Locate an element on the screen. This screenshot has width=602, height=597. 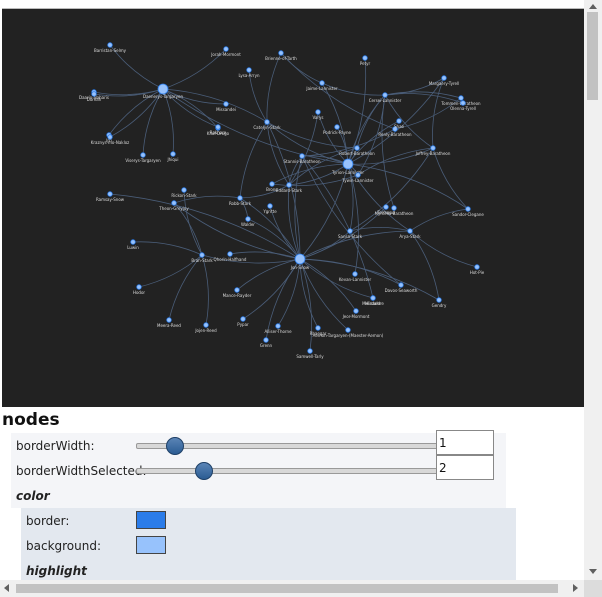
graph-node-margaery: Margaery-Tyrell is located at coordinates (444, 80).